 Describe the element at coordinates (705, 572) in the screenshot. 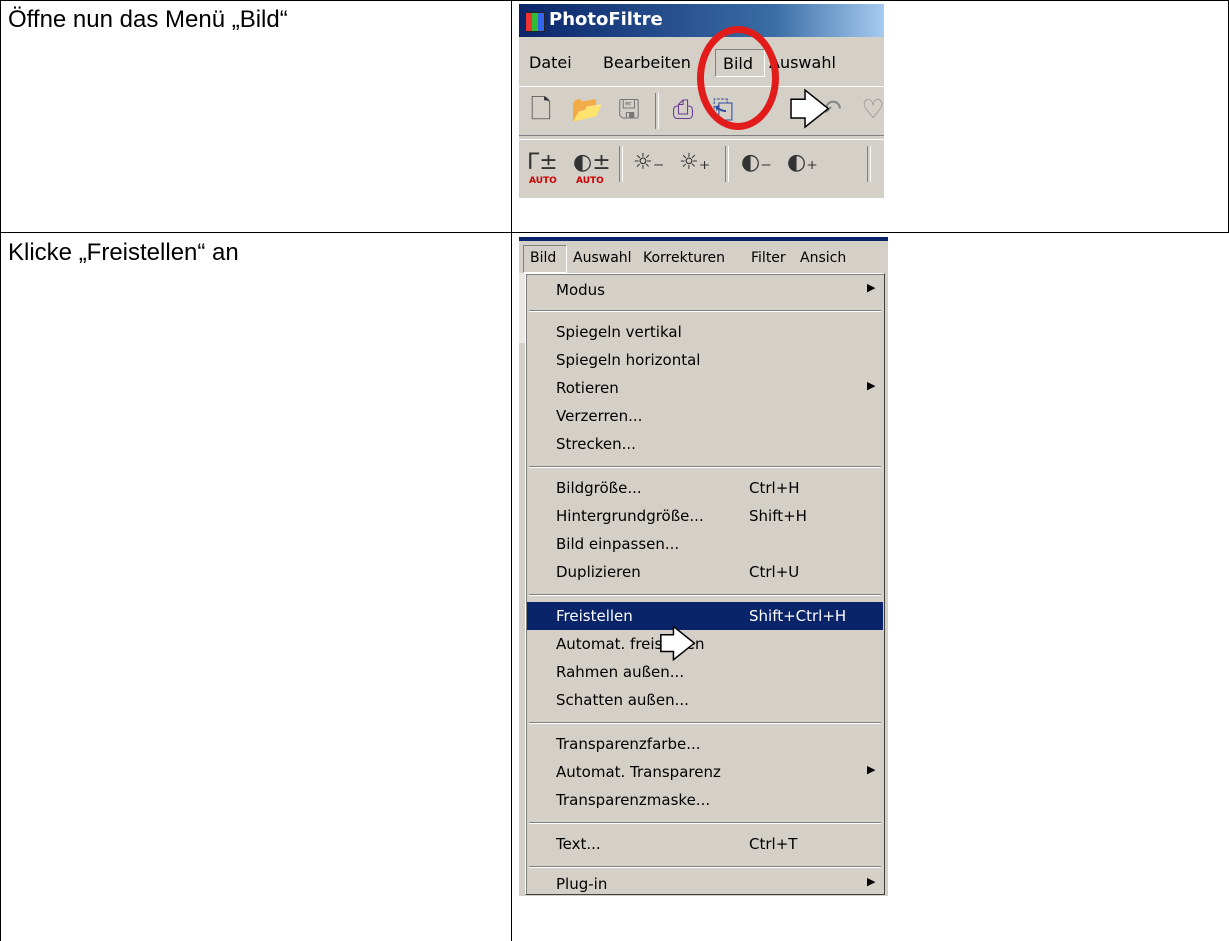

I see `menu-item-duplizieren: Duplizieren Ctrl+U` at that location.